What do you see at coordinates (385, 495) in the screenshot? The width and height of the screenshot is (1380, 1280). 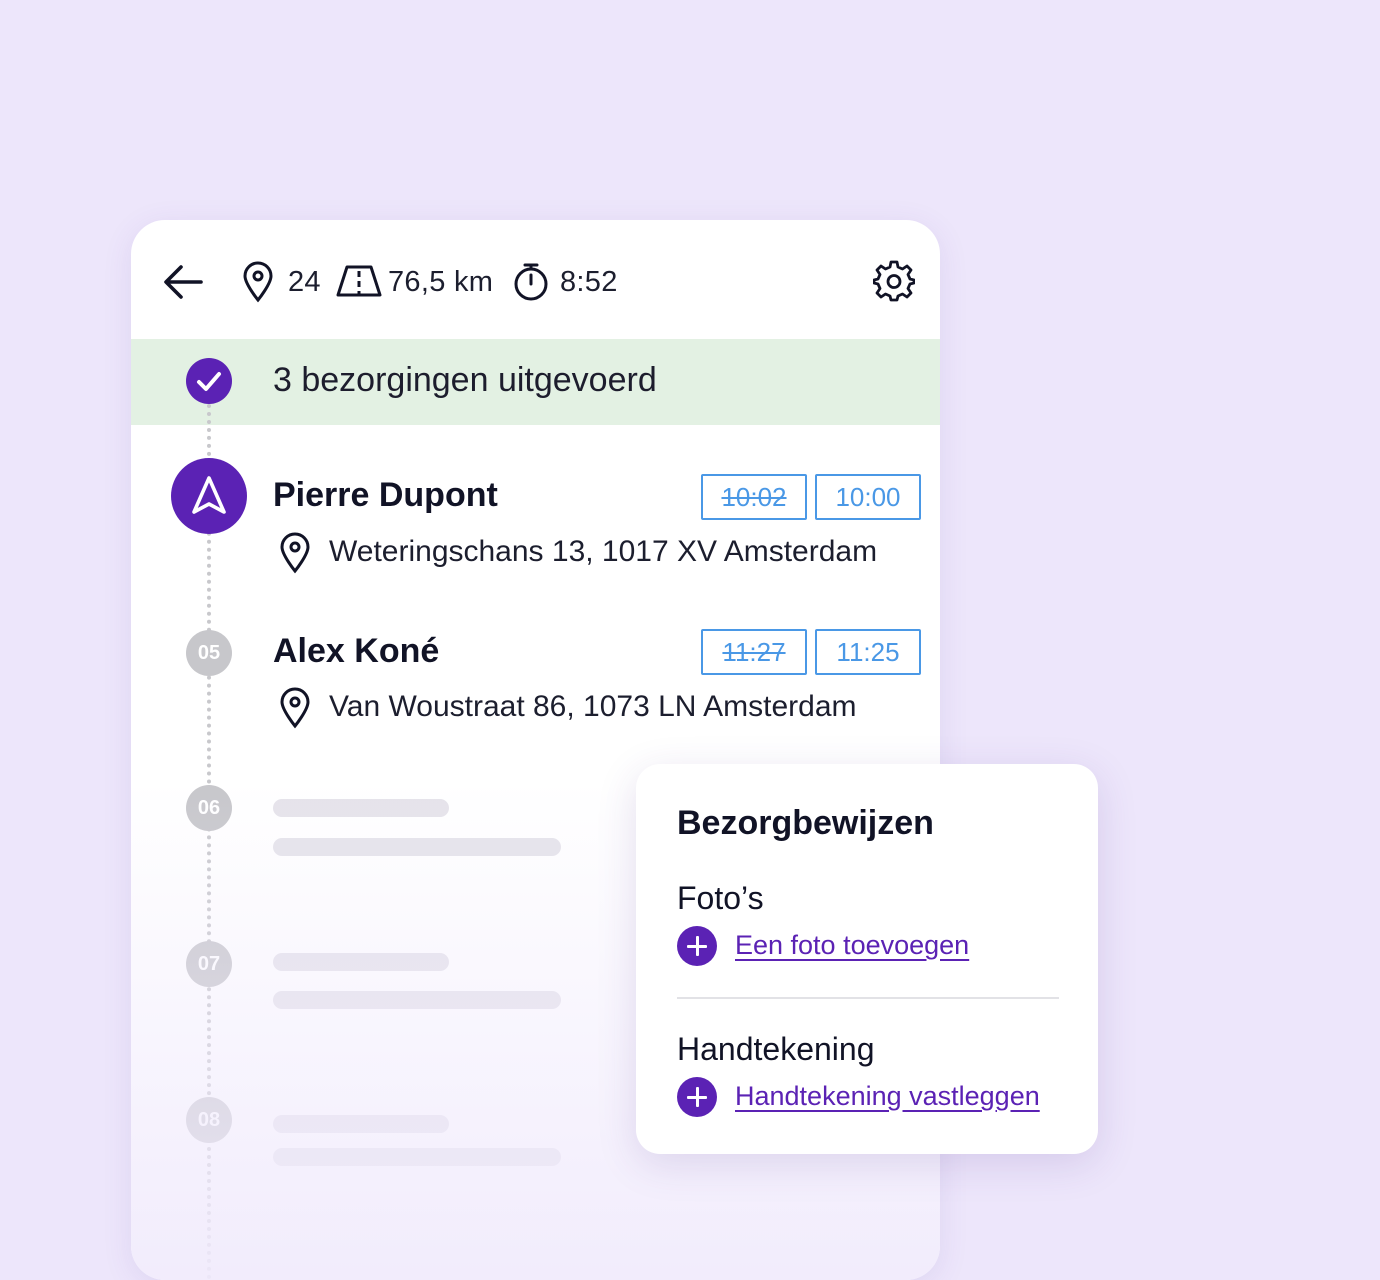 I see `stop-name: Pierre Dupont` at bounding box center [385, 495].